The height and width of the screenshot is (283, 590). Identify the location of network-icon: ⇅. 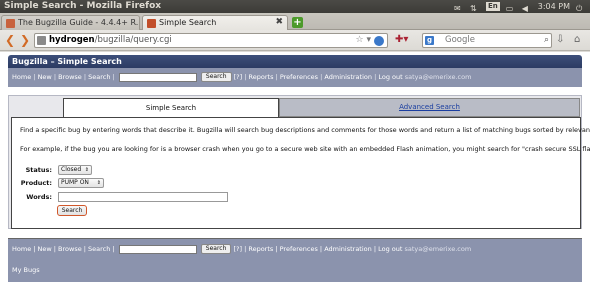
(475, 7).